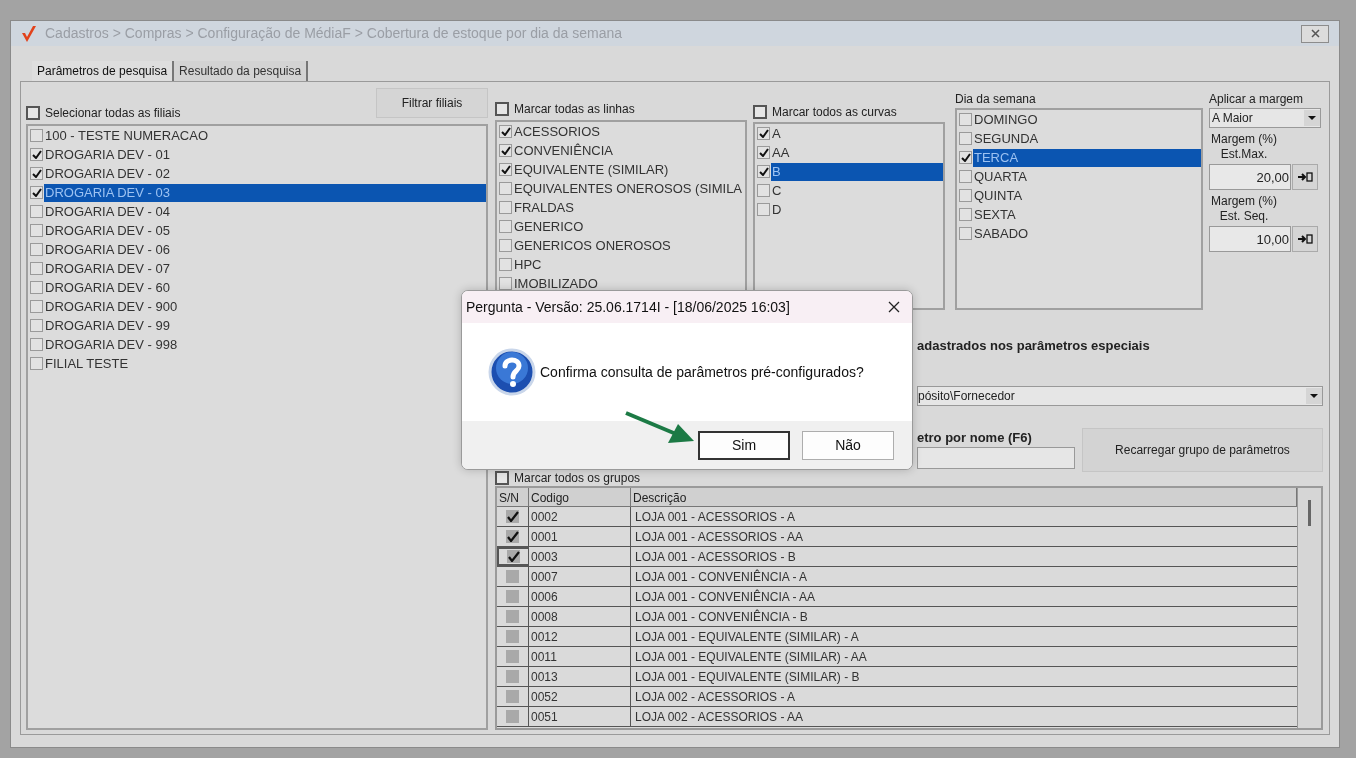 This screenshot has height=758, width=1356. I want to click on list-item: DROGARIA DEV - 06, so click(265, 249).